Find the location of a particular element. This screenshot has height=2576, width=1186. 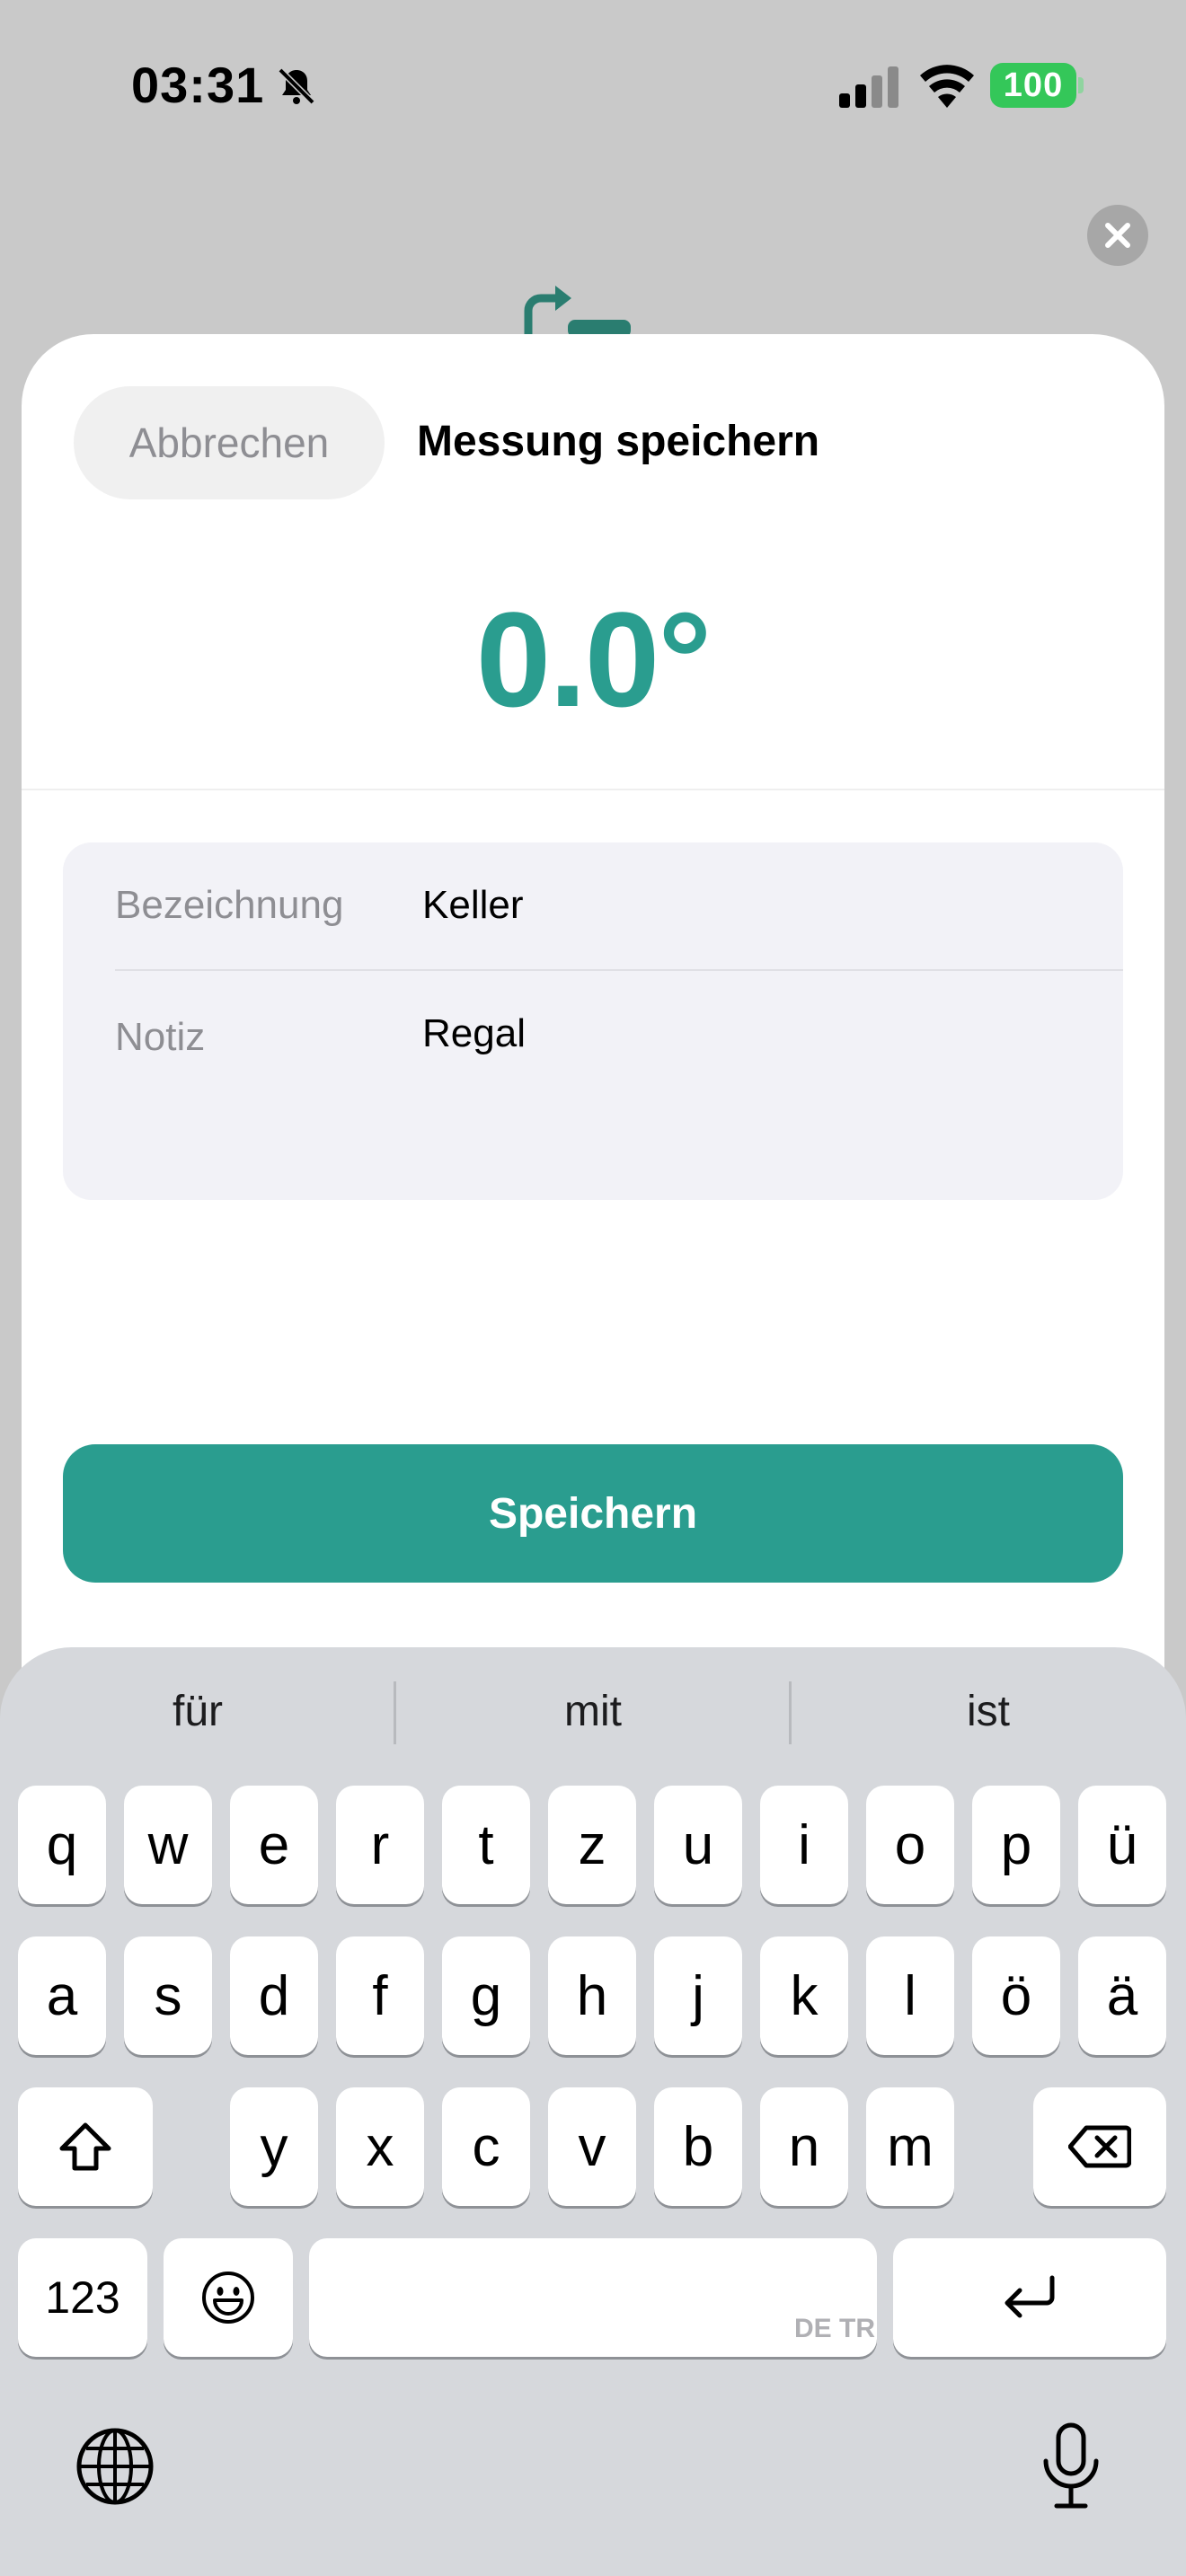

numbers-key: 123 is located at coordinates (82, 2297).